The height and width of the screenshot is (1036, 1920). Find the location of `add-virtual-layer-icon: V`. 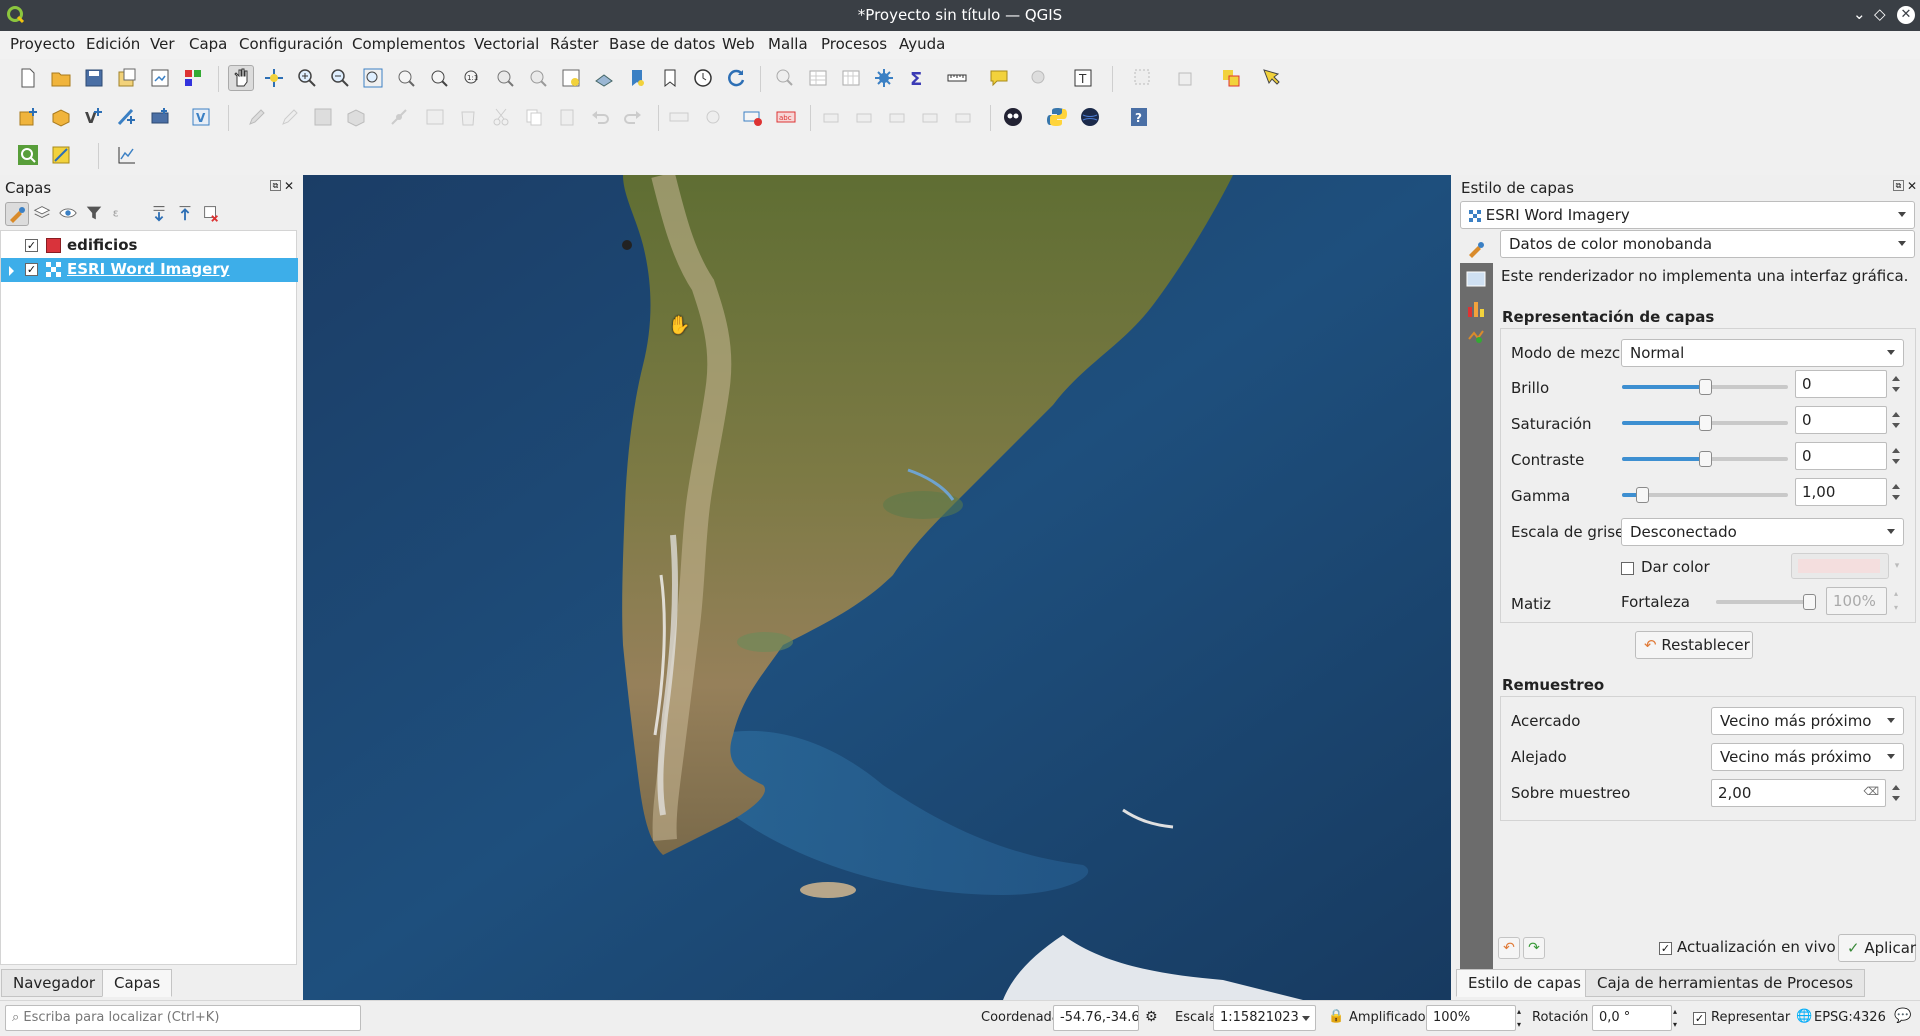

add-virtual-layer-icon: V is located at coordinates (201, 117).